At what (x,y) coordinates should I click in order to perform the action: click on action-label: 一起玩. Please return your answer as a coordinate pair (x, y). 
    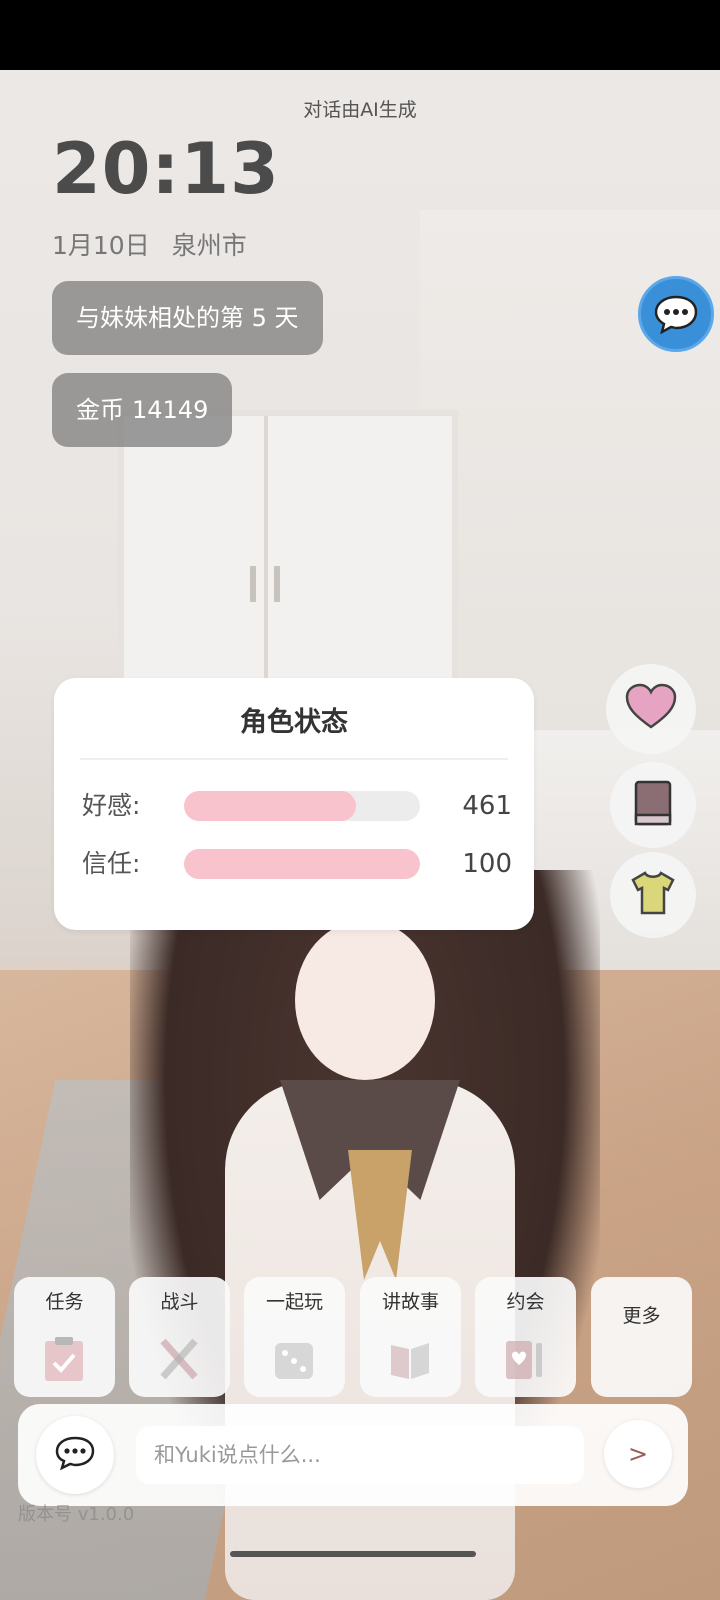
    Looking at the image, I should click on (294, 1302).